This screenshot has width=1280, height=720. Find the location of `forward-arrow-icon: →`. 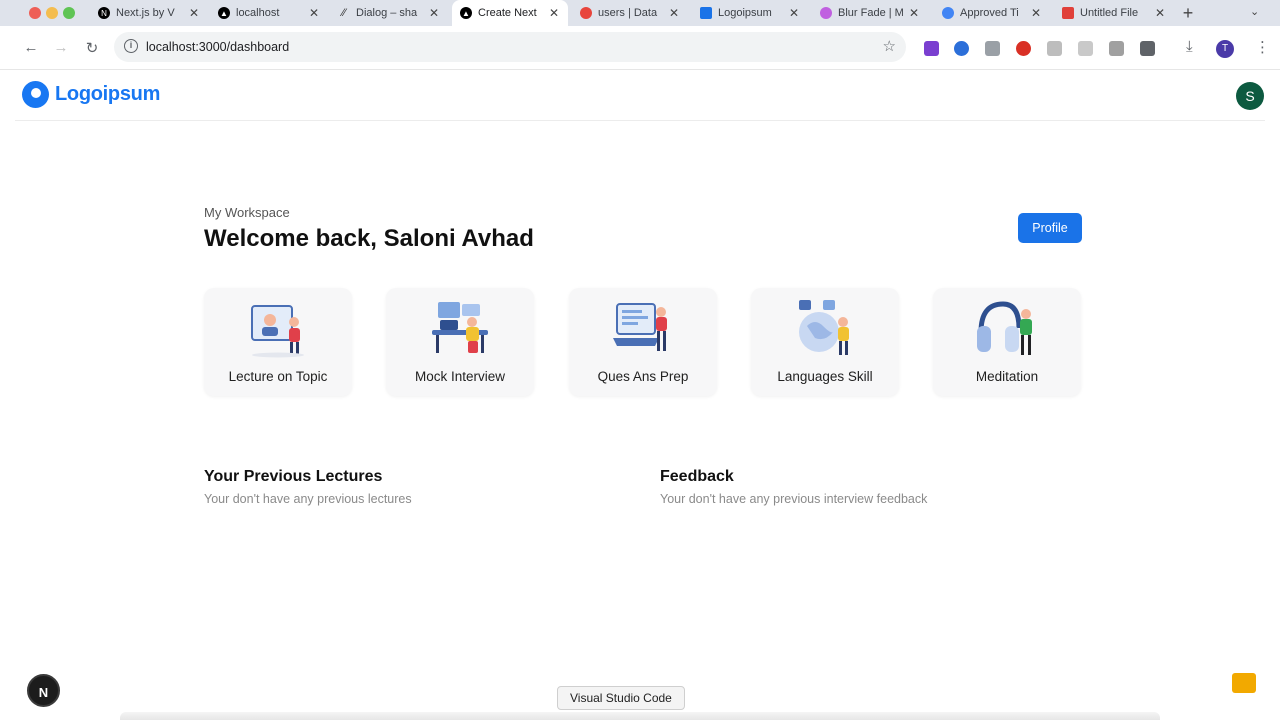

forward-arrow-icon: → is located at coordinates (61, 47).